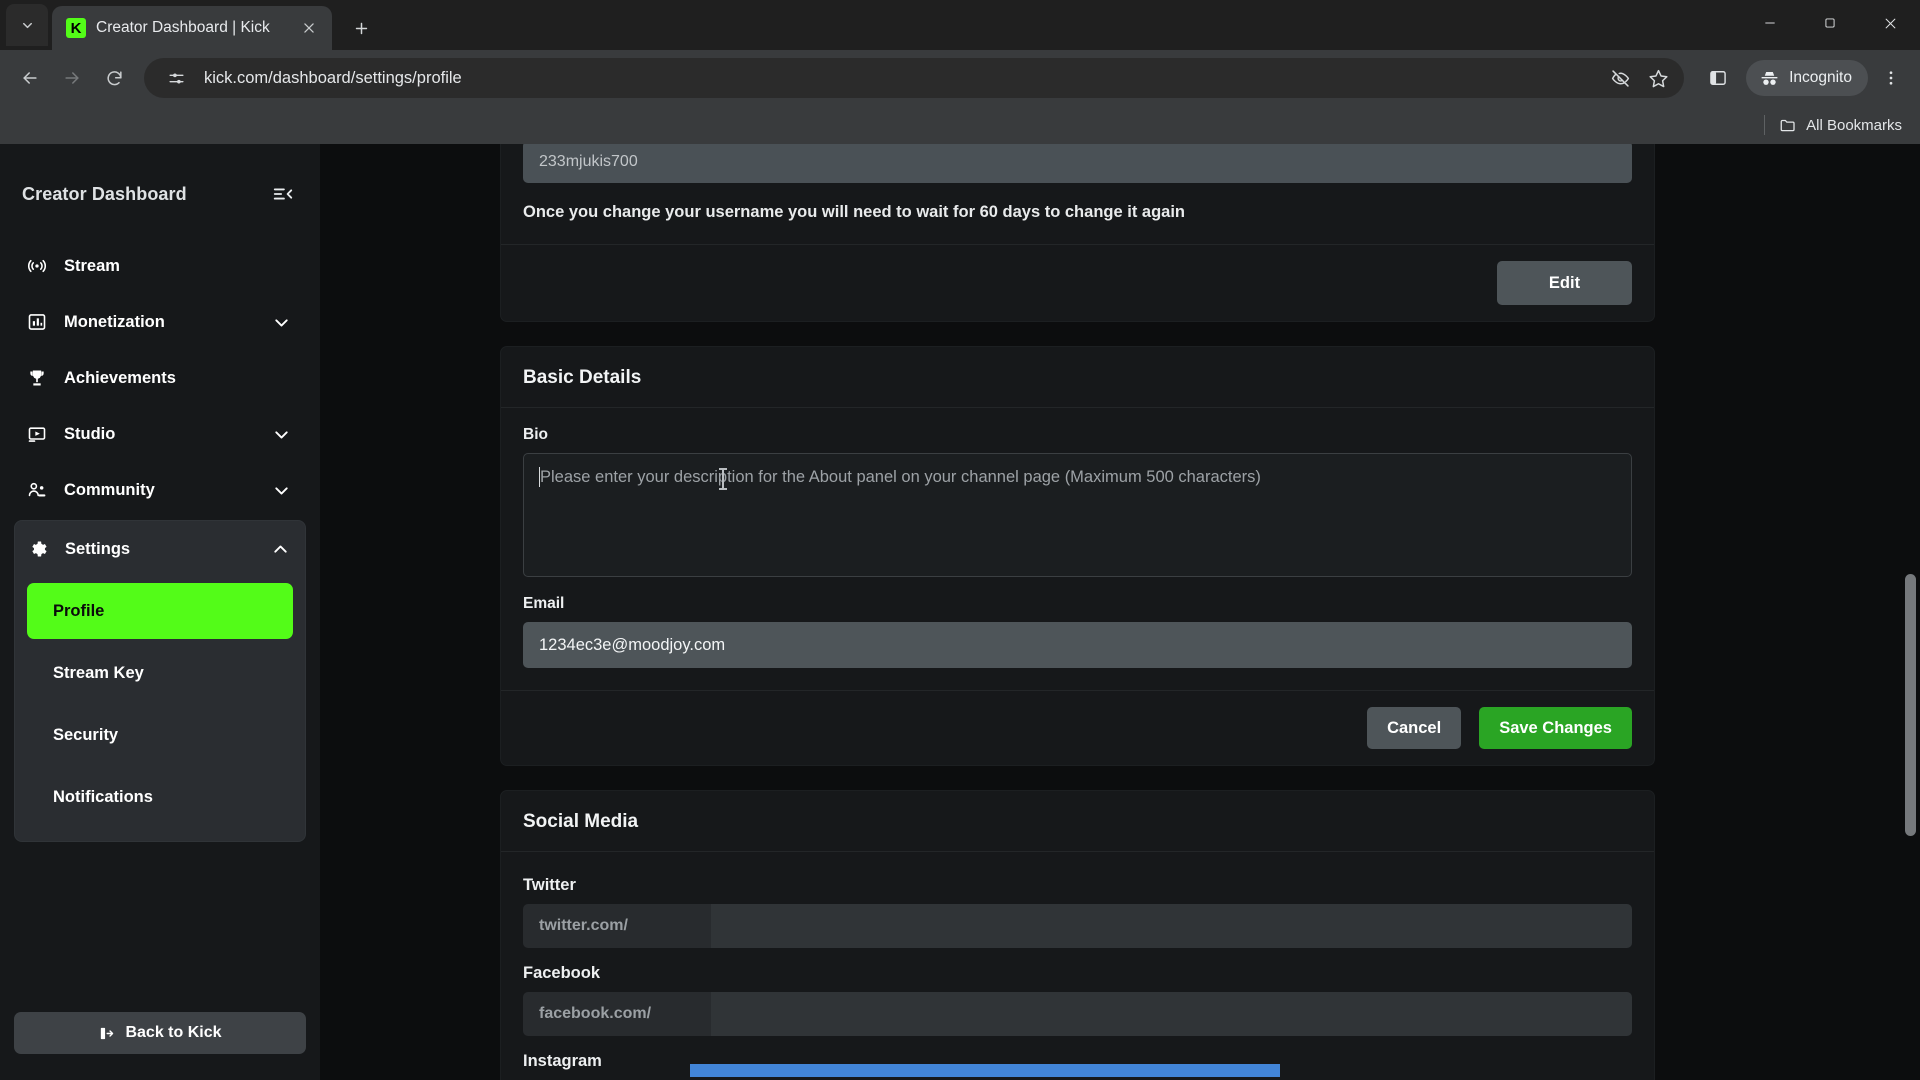  Describe the element at coordinates (98, 672) in the screenshot. I see `sidebar-subitem-label: Stream Key` at that location.